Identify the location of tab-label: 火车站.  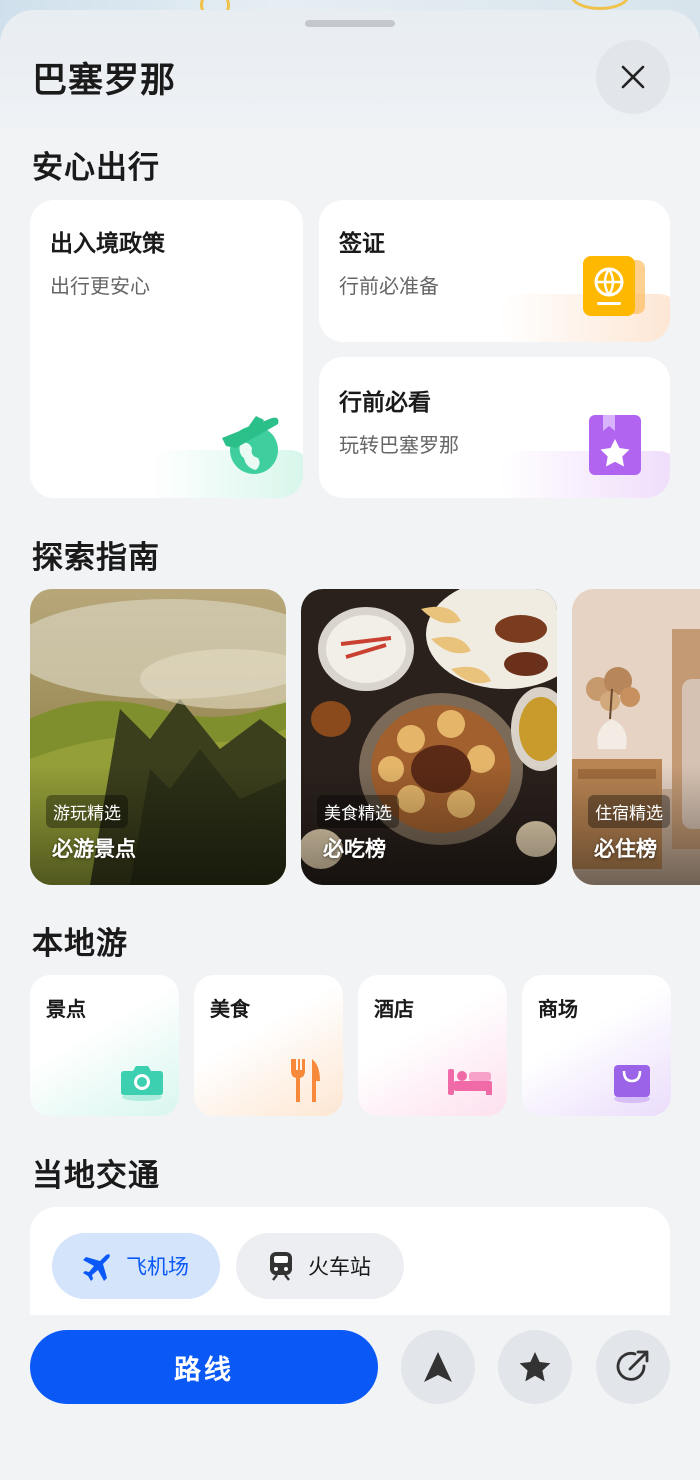
(339, 1267).